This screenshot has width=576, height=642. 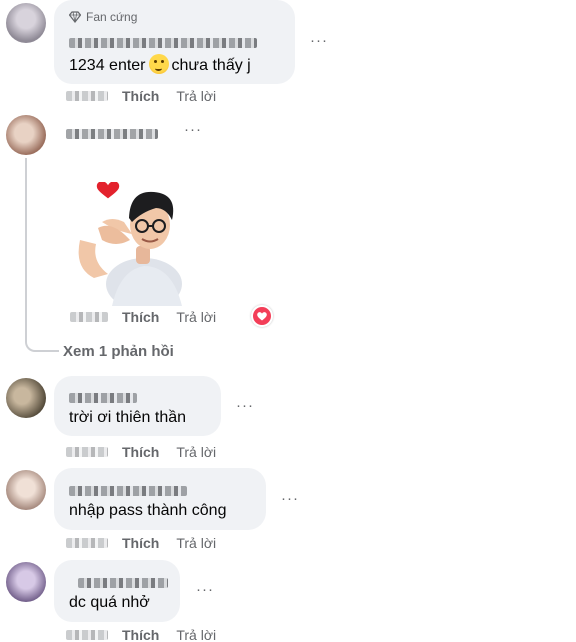 I want to click on reaction-badge, so click(x=262, y=316).